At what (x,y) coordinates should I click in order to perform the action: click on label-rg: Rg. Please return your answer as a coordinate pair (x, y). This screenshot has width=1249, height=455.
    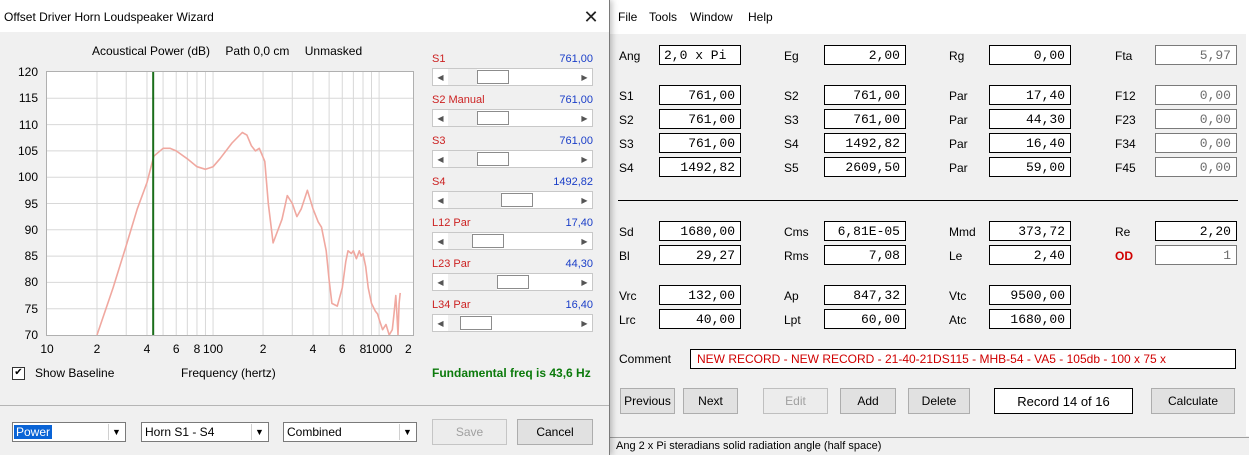
    Looking at the image, I should click on (957, 56).